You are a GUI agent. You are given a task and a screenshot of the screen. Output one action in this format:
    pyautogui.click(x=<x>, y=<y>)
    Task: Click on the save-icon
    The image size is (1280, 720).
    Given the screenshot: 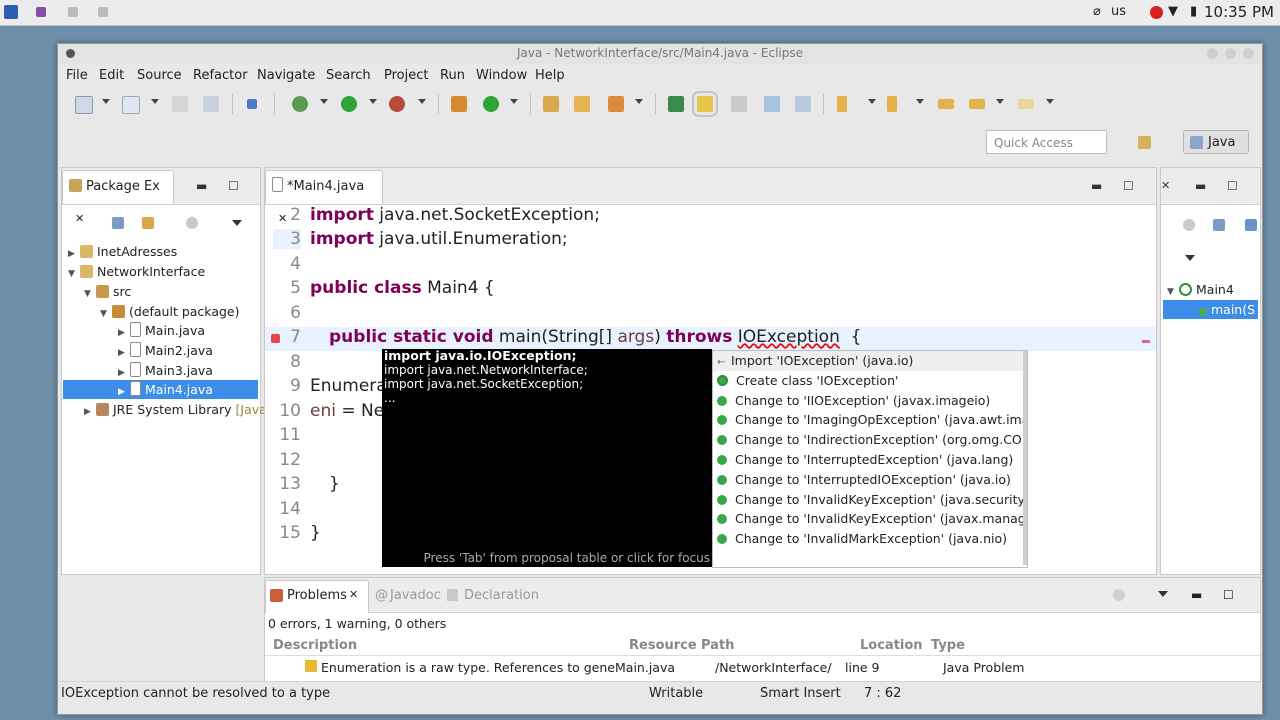 What is the action you would take?
    pyautogui.click(x=131, y=105)
    